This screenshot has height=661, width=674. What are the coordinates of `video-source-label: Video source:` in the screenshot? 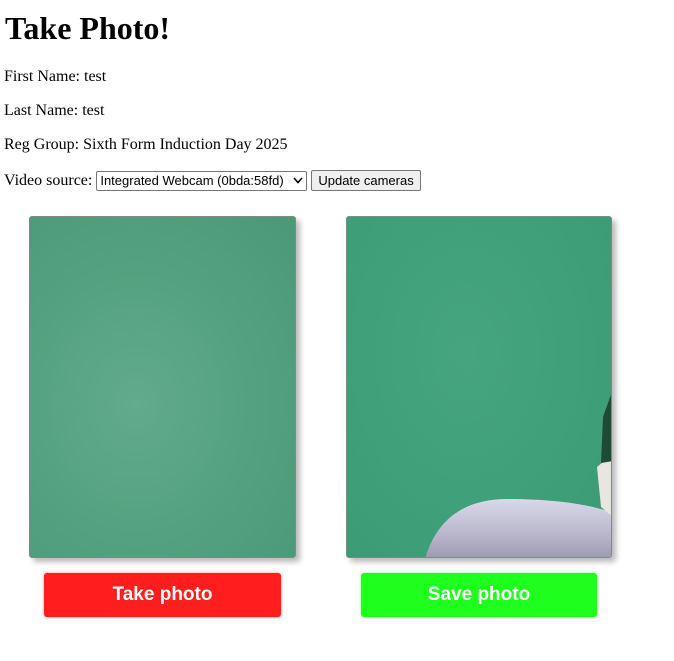 It's located at (48, 180).